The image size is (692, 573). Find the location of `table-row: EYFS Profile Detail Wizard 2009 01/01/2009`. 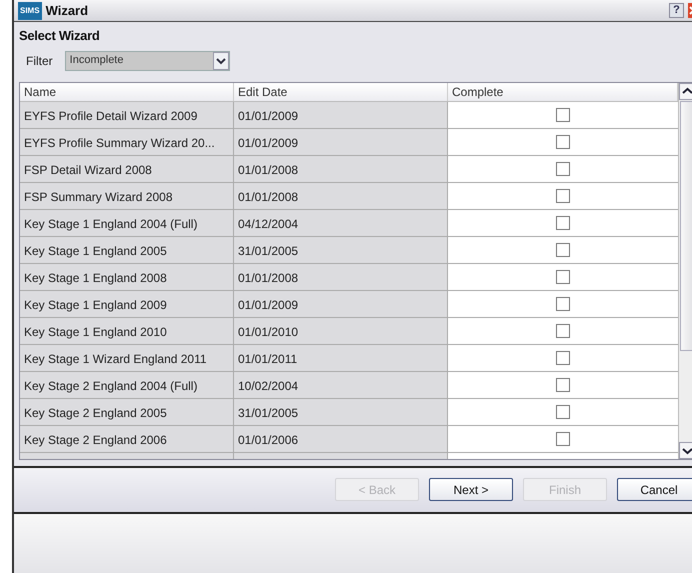

table-row: EYFS Profile Detail Wizard 2009 01/01/2009 is located at coordinates (349, 115).